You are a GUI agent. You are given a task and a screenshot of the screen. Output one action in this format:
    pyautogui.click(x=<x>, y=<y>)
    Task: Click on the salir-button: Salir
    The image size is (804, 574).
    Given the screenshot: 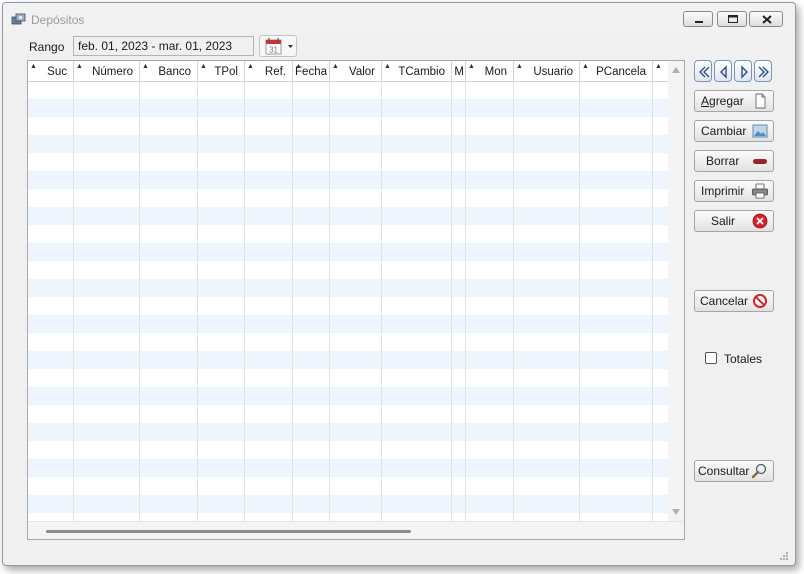 What is the action you would take?
    pyautogui.click(x=734, y=221)
    